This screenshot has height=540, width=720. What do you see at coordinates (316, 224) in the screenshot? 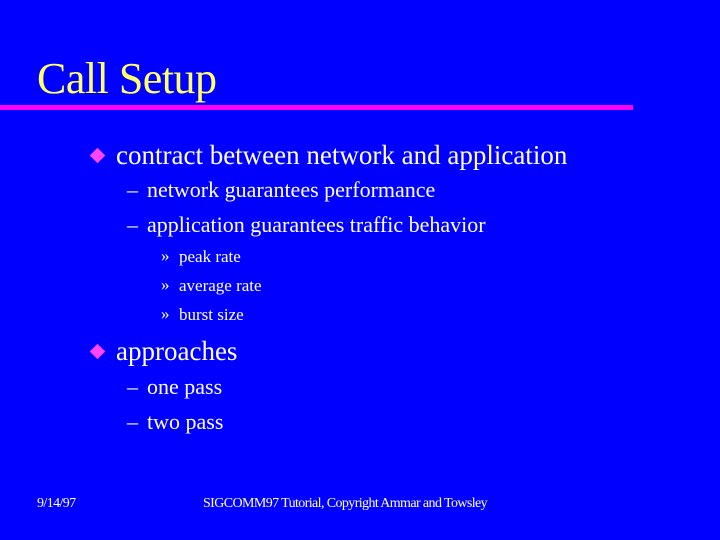
I see `sub-bullet-text: application guarantees traffic behavior` at bounding box center [316, 224].